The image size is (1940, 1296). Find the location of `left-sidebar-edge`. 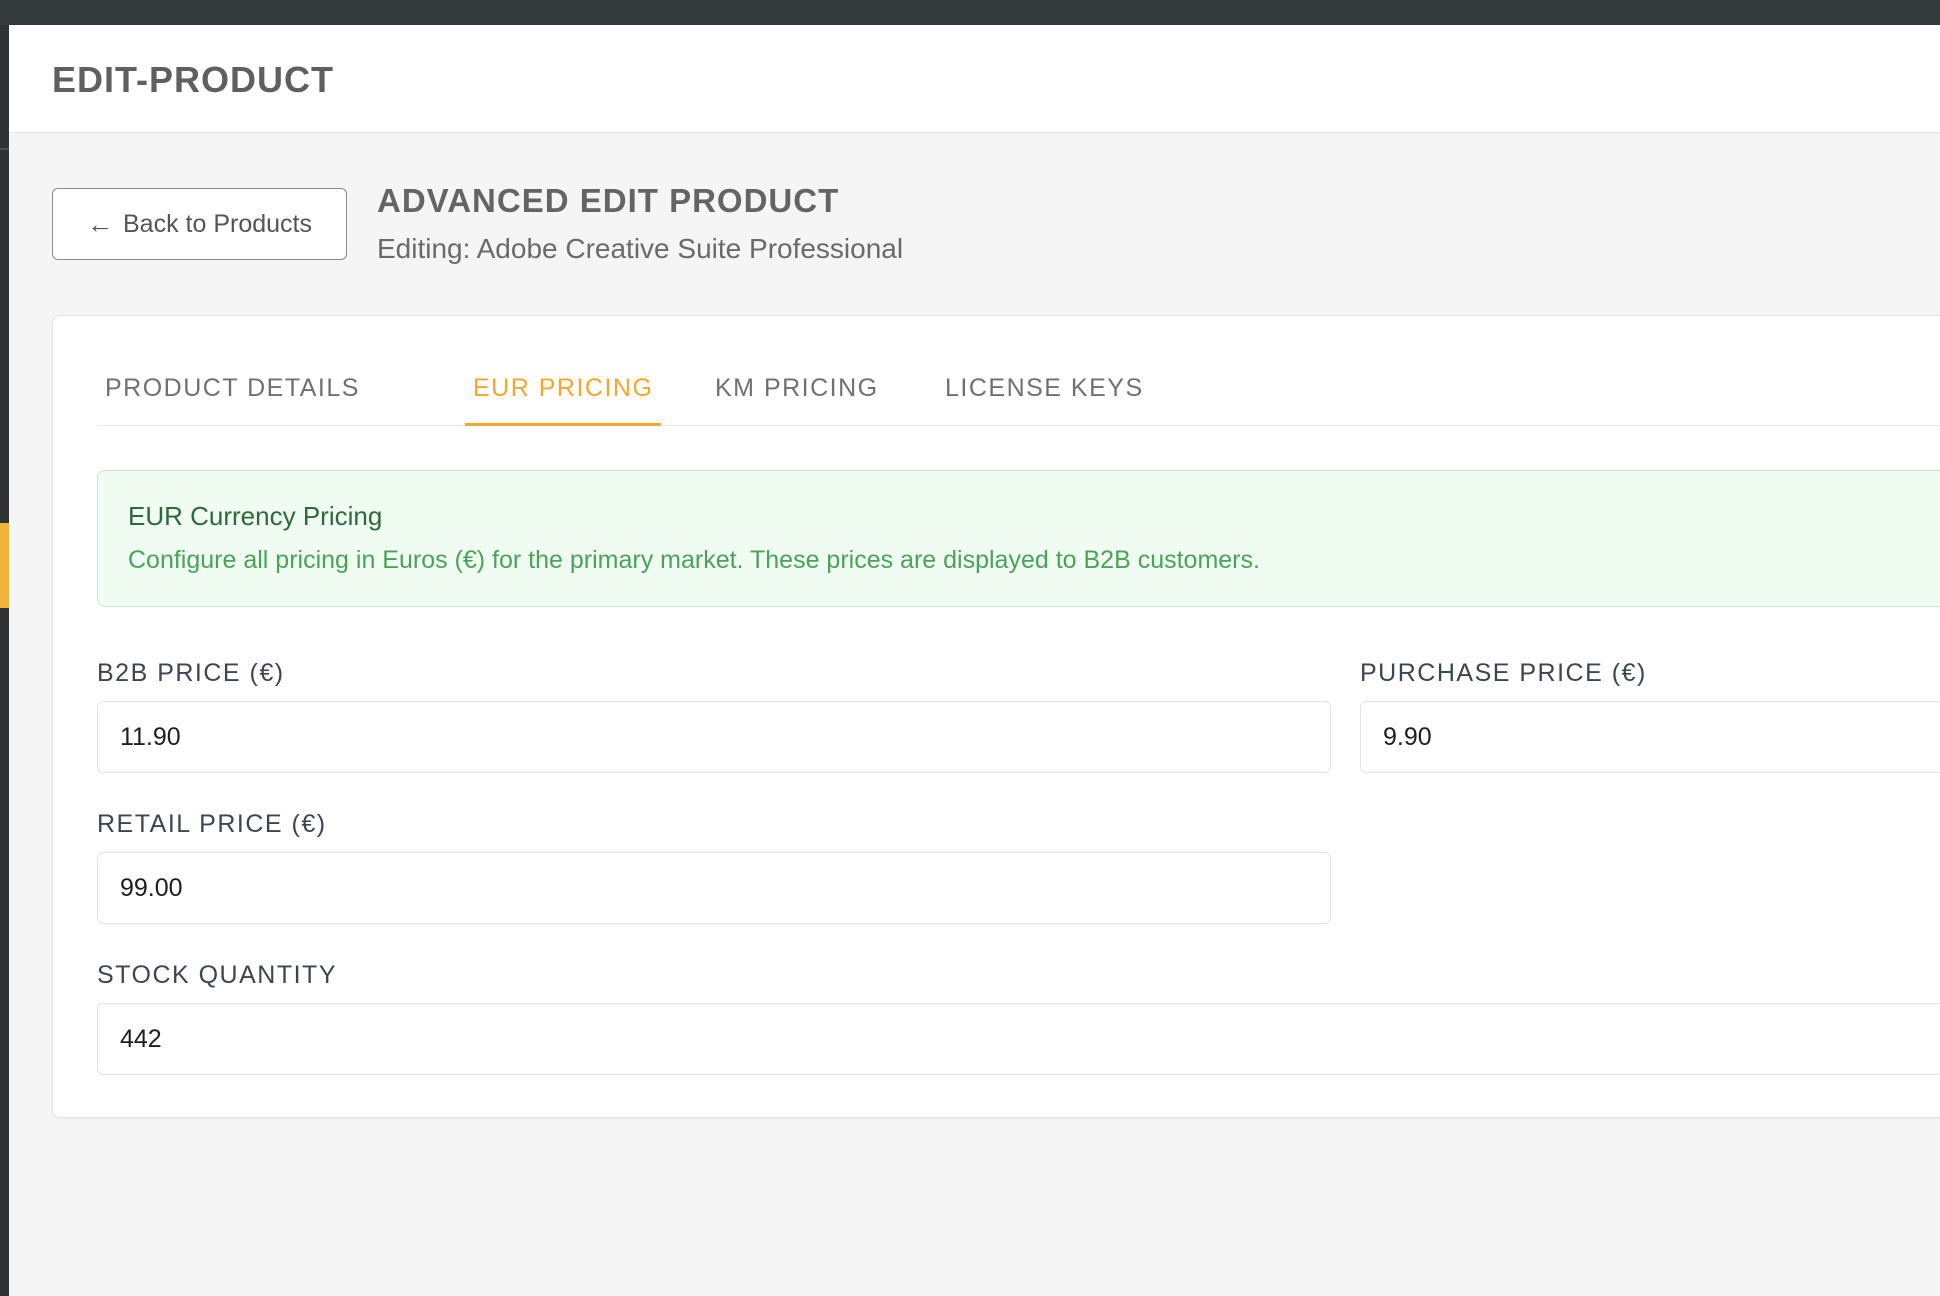

left-sidebar-edge is located at coordinates (4, 660).